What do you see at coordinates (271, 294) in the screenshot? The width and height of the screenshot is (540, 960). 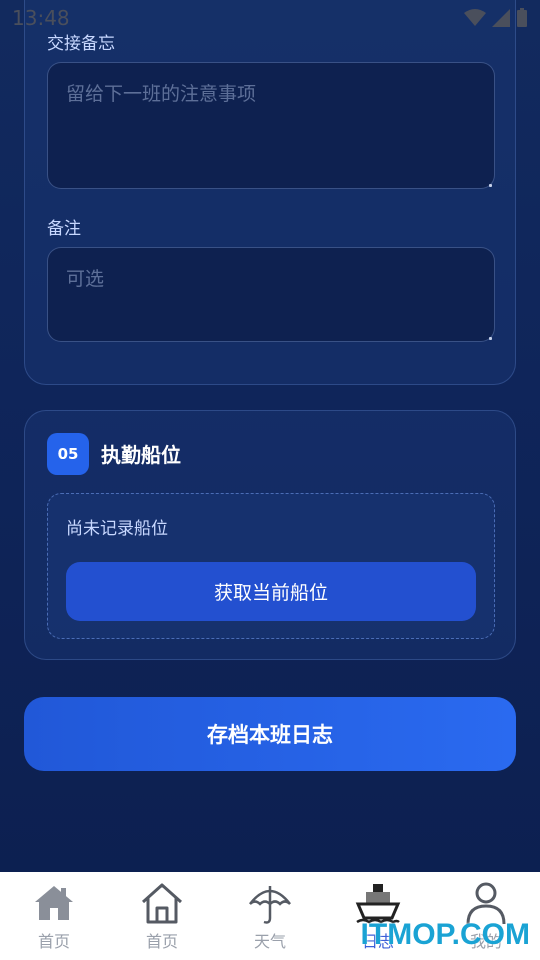 I see `remarks-textarea: 可选` at bounding box center [271, 294].